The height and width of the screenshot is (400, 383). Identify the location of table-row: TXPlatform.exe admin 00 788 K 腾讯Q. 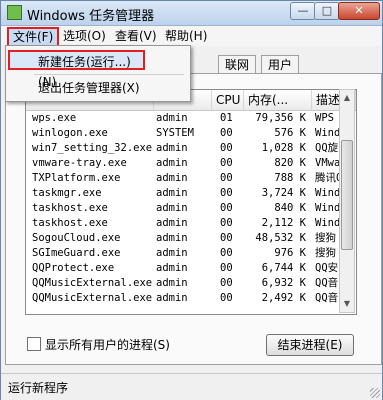
(191, 178).